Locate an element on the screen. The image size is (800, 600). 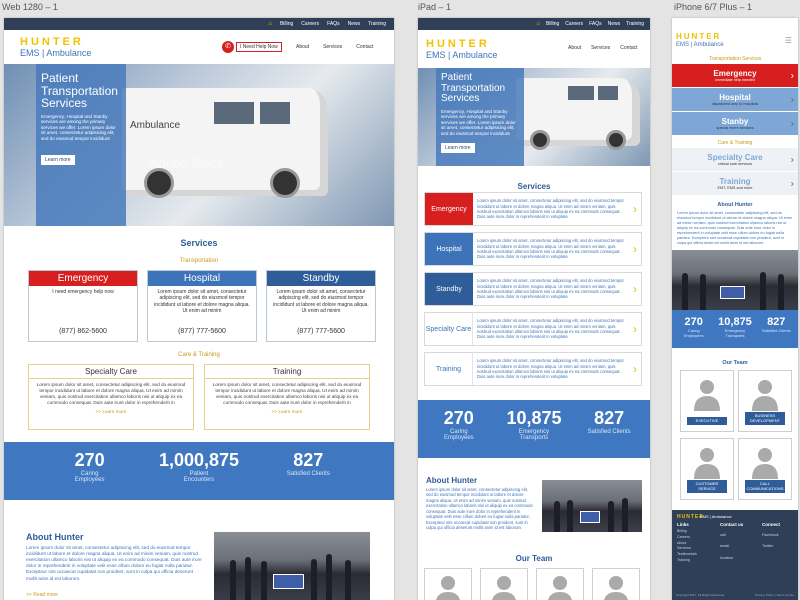
artboard-label-iphone: iPhone 6/7 Plus – 1 is located at coordinates (713, 7).